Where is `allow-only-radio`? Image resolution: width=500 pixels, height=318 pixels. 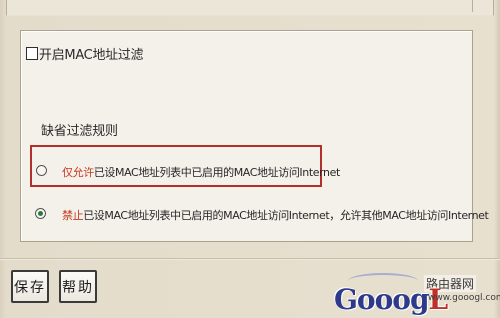 allow-only-radio is located at coordinates (41, 170).